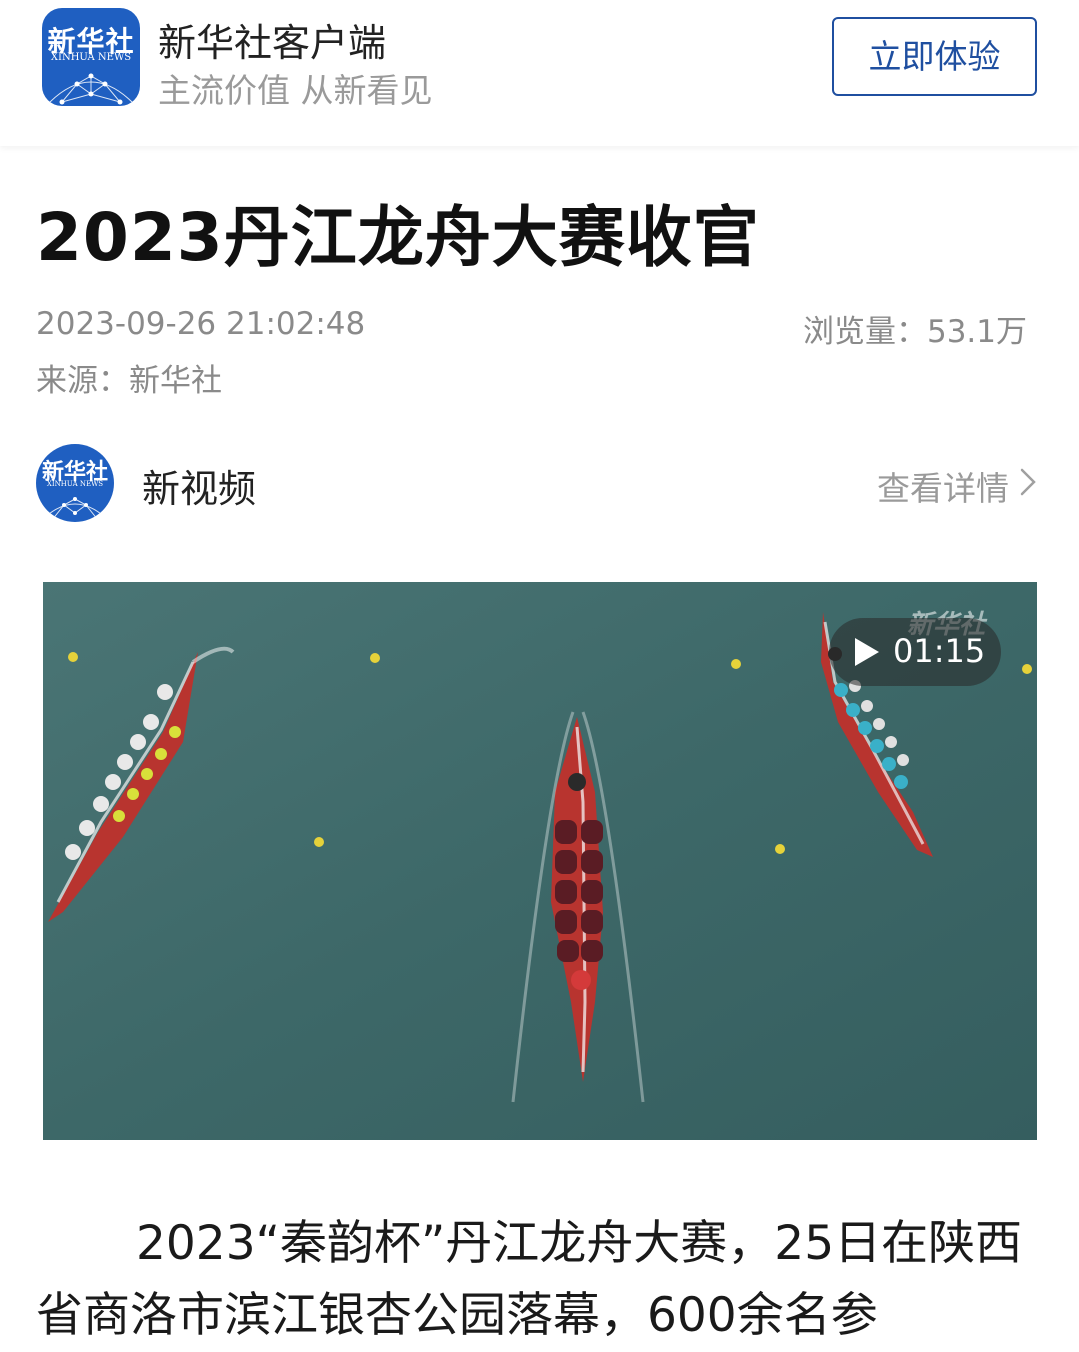  I want to click on video-duration: 01:15, so click(939, 651).